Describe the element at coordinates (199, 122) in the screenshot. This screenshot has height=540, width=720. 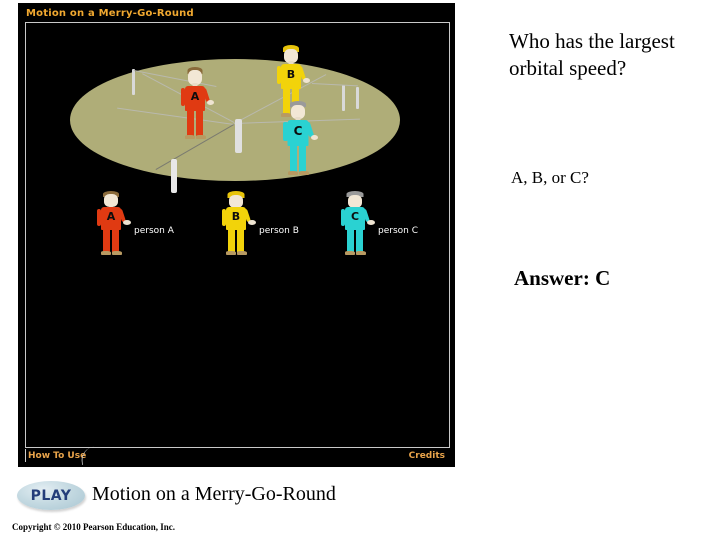
I see `person-a-leg-right` at that location.